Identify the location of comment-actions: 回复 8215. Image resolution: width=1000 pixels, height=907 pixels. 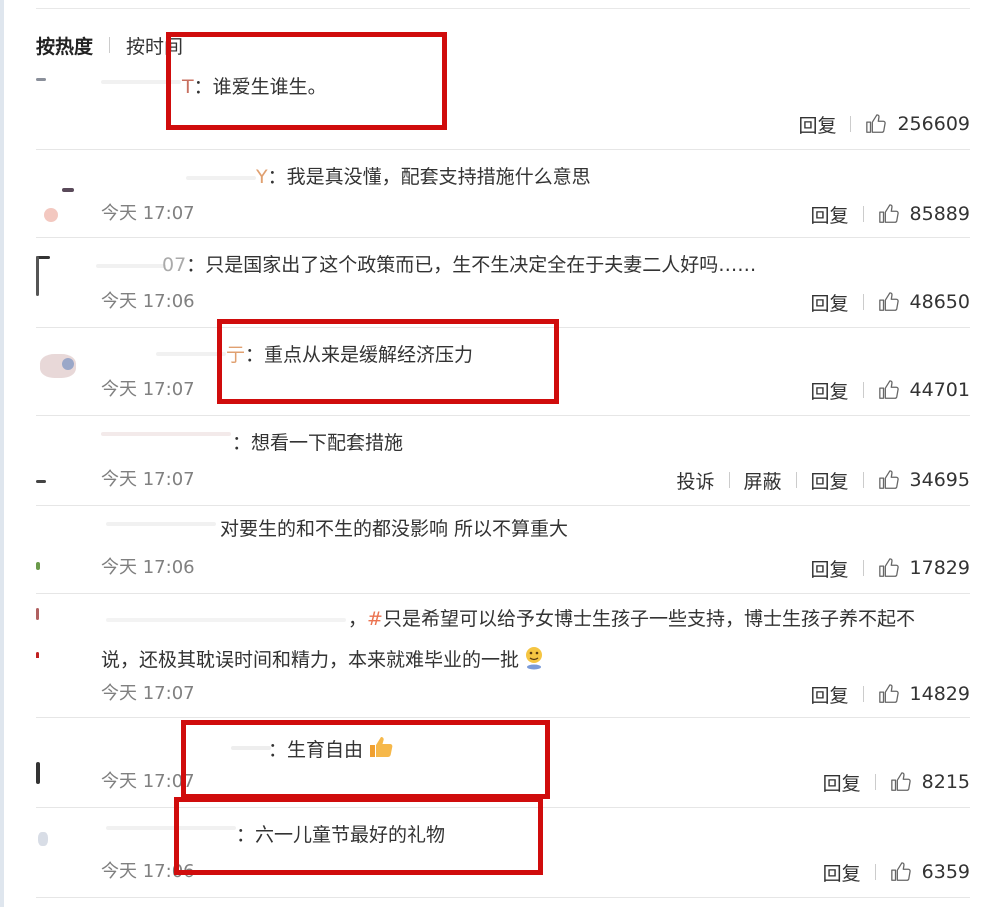
(896, 782).